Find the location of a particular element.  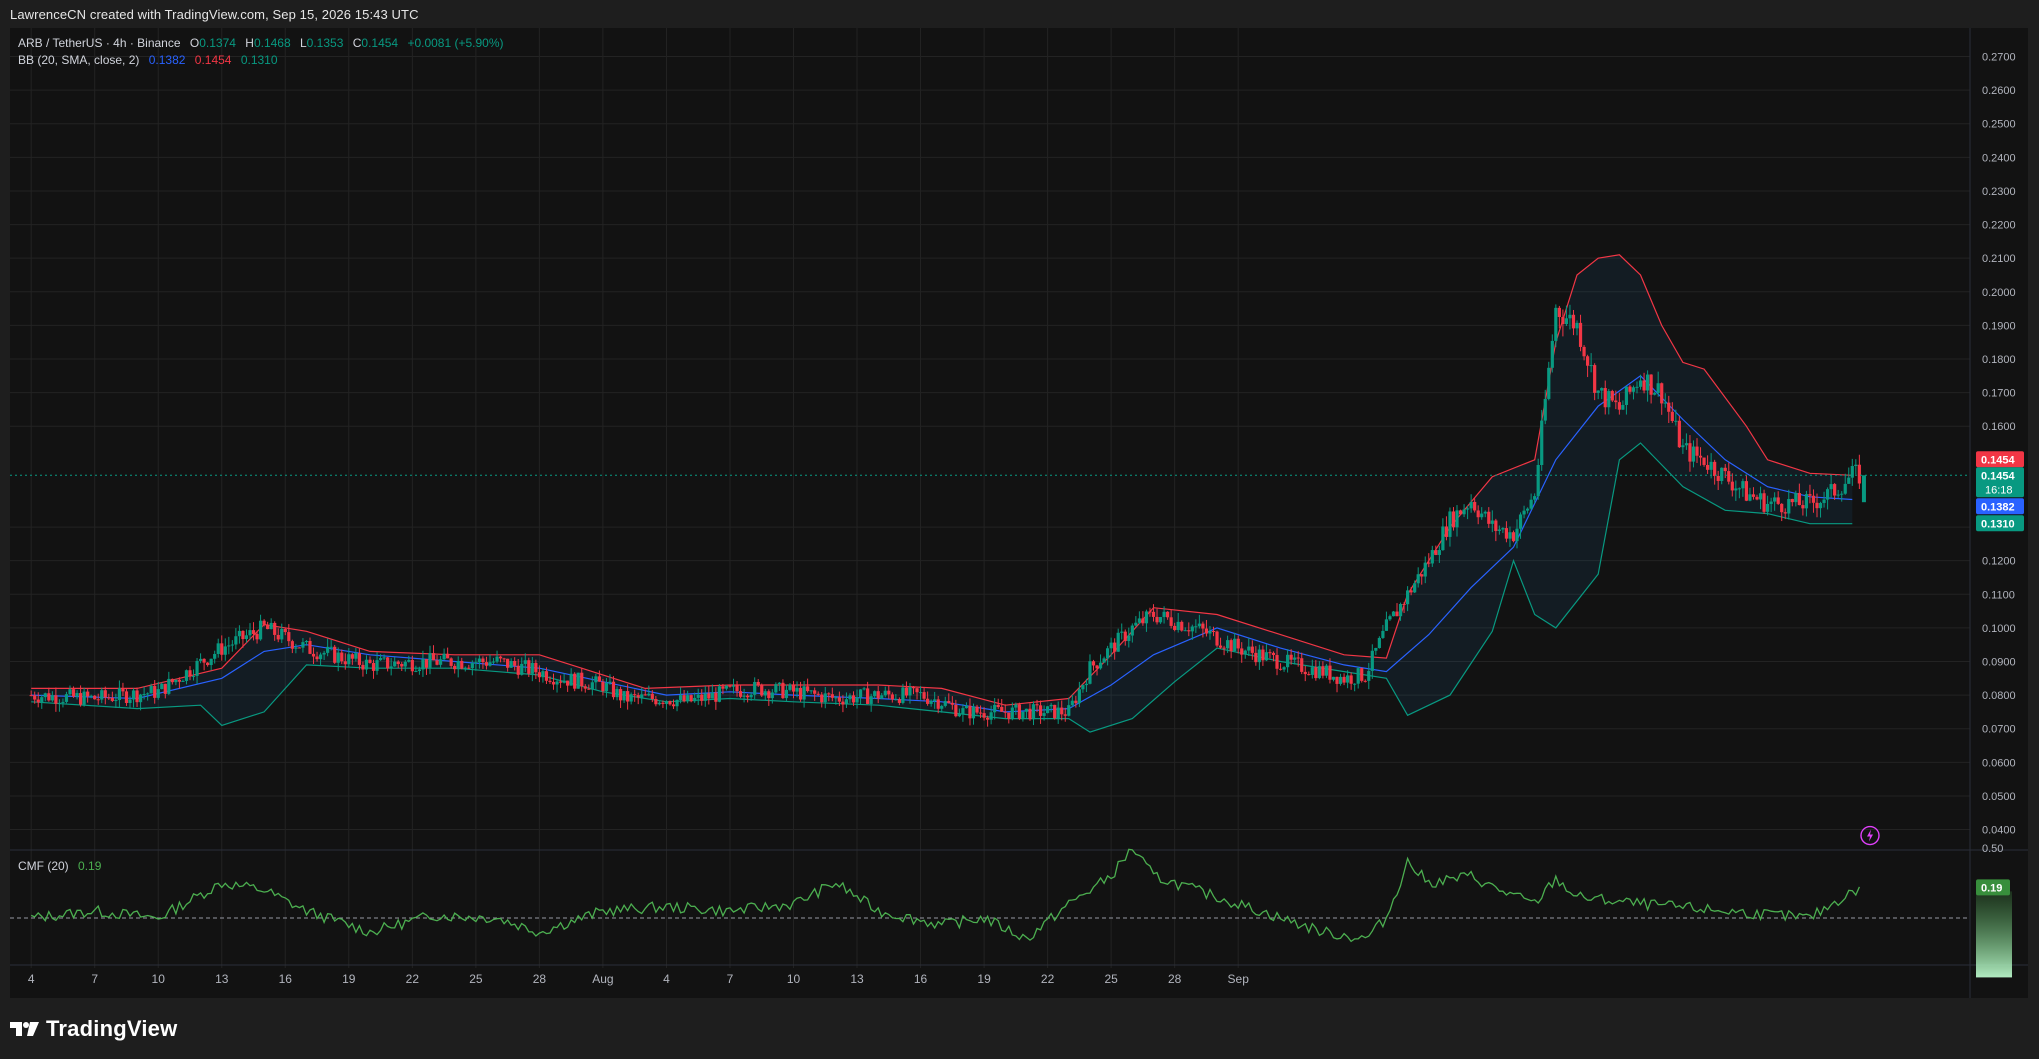

time-tick-label: 22 is located at coordinates (1048, 979).